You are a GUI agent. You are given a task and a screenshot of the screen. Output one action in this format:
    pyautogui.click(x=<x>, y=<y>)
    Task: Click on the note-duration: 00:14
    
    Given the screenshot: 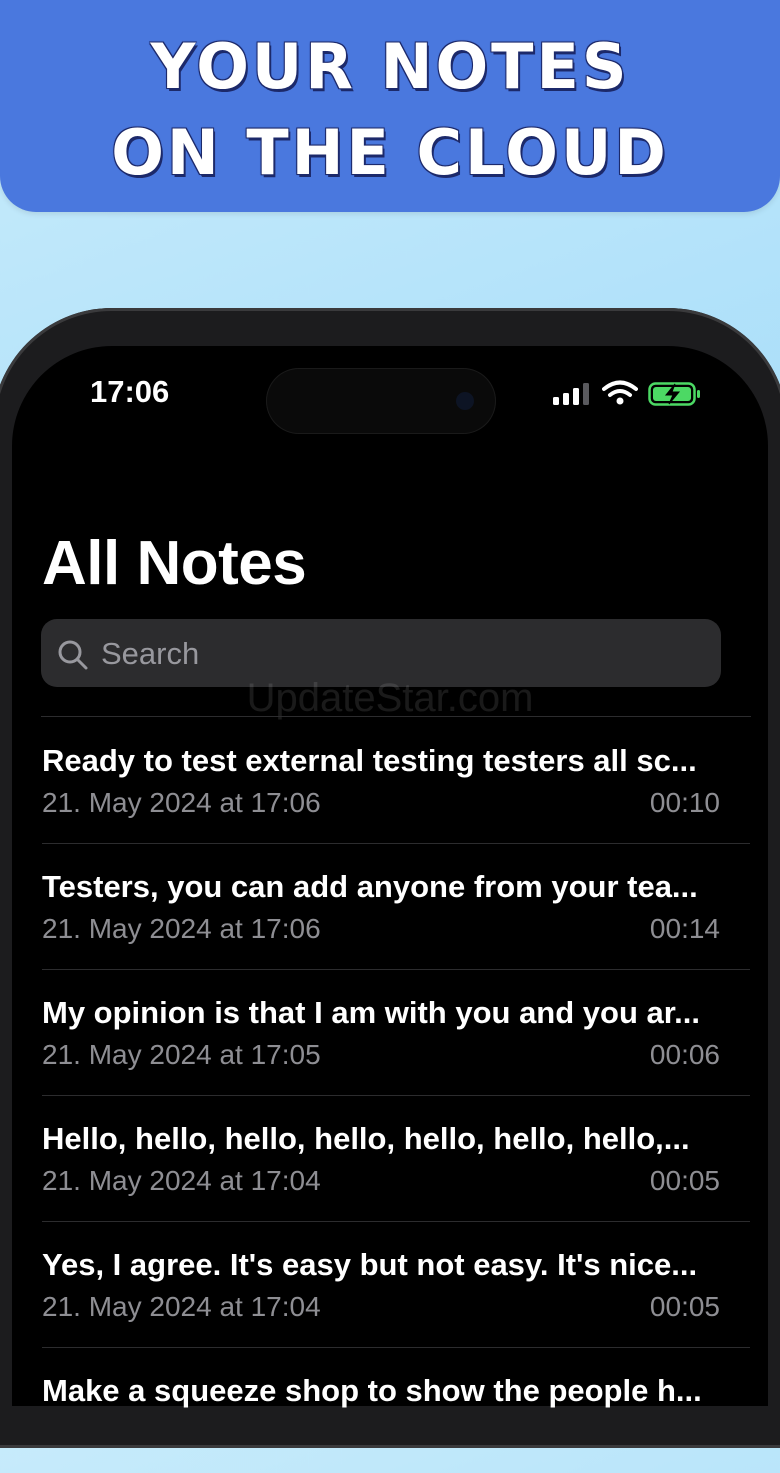 What is the action you would take?
    pyautogui.click(x=684, y=928)
    